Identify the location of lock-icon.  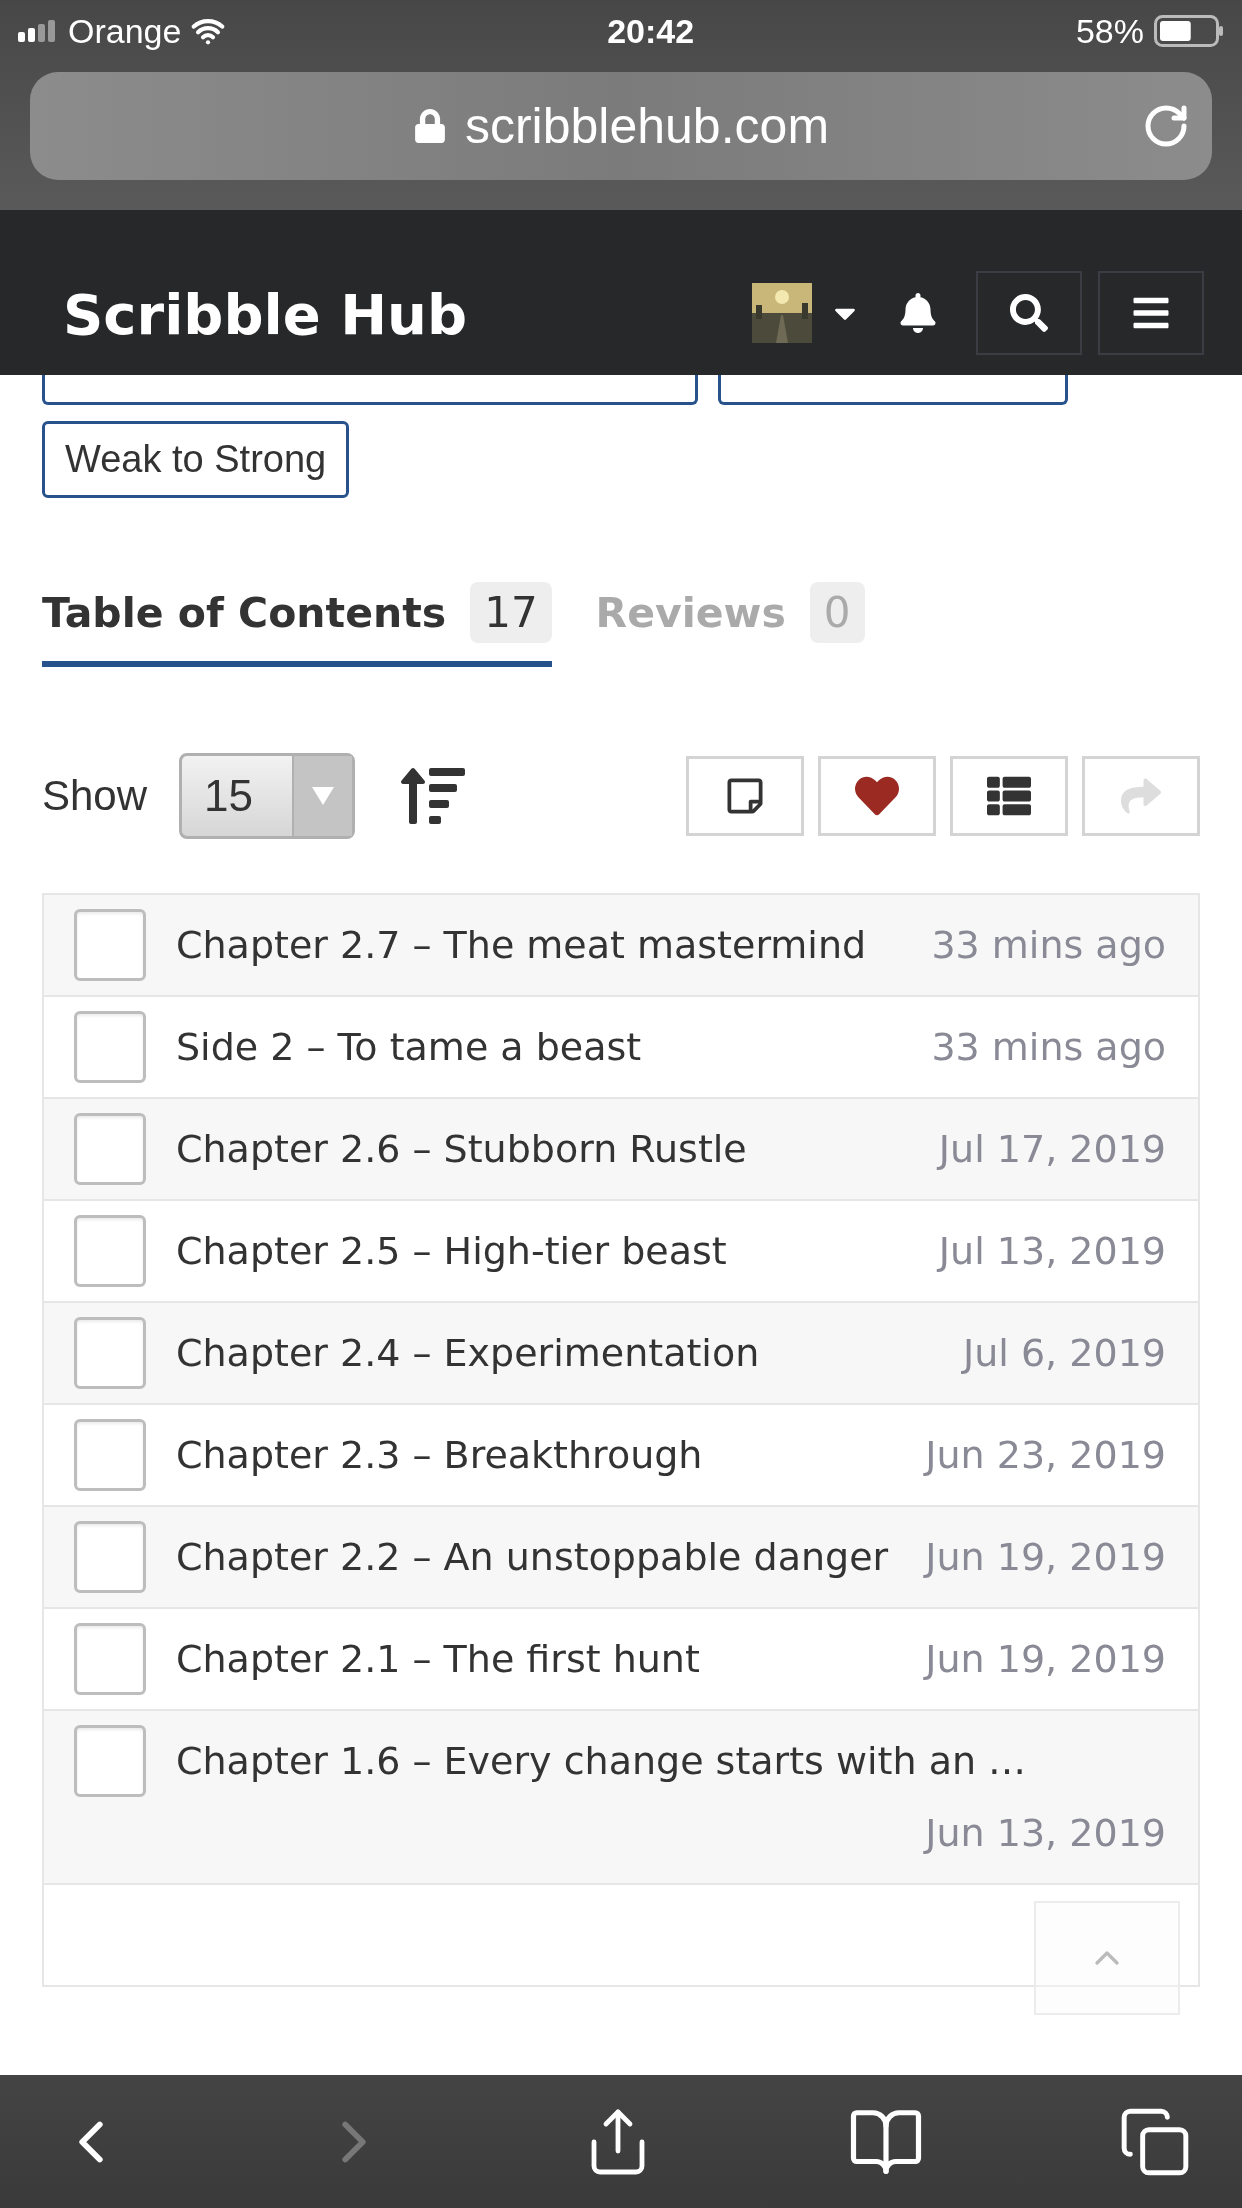
(429, 126).